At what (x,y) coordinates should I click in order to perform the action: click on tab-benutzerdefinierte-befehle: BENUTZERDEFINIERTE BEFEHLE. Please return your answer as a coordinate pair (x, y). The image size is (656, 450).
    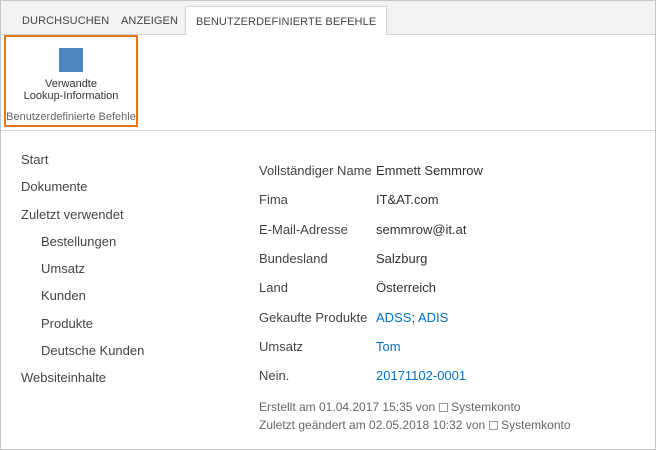
    Looking at the image, I should click on (286, 21).